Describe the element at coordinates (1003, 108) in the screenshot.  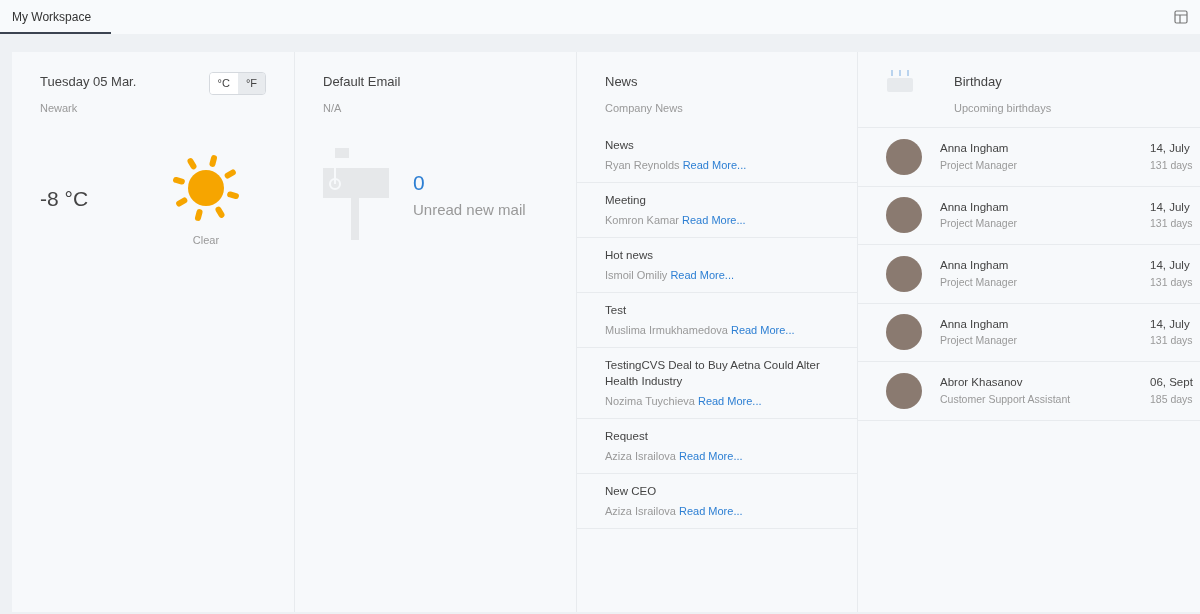
I see `birthday-subtitle: Upcoming birthdays` at that location.